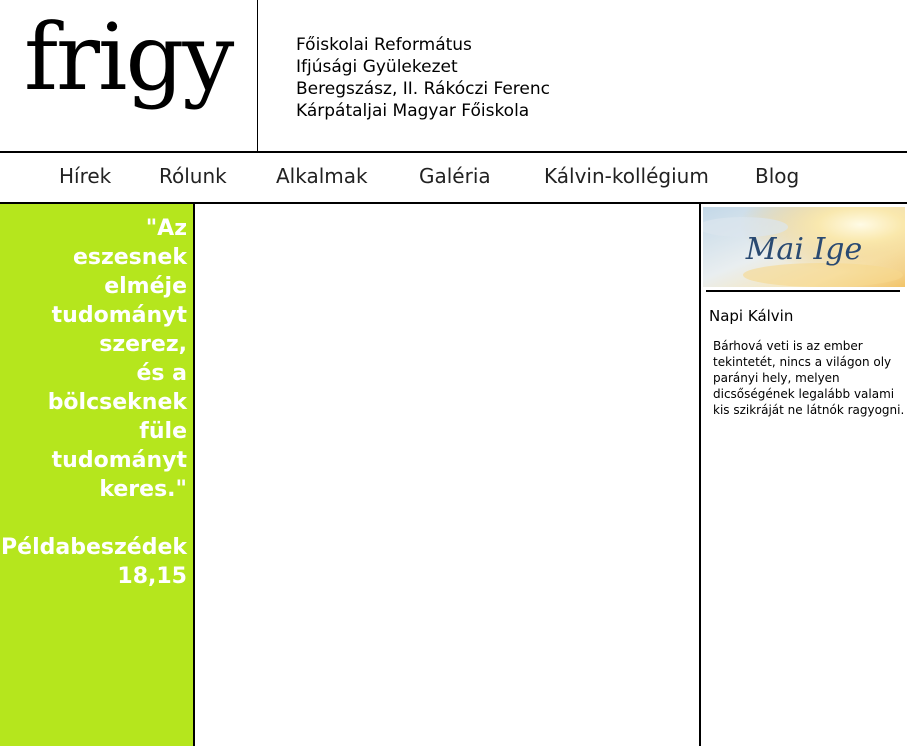  What do you see at coordinates (93, 562) in the screenshot?
I see `verse-reference: Példabeszédek 18,15` at bounding box center [93, 562].